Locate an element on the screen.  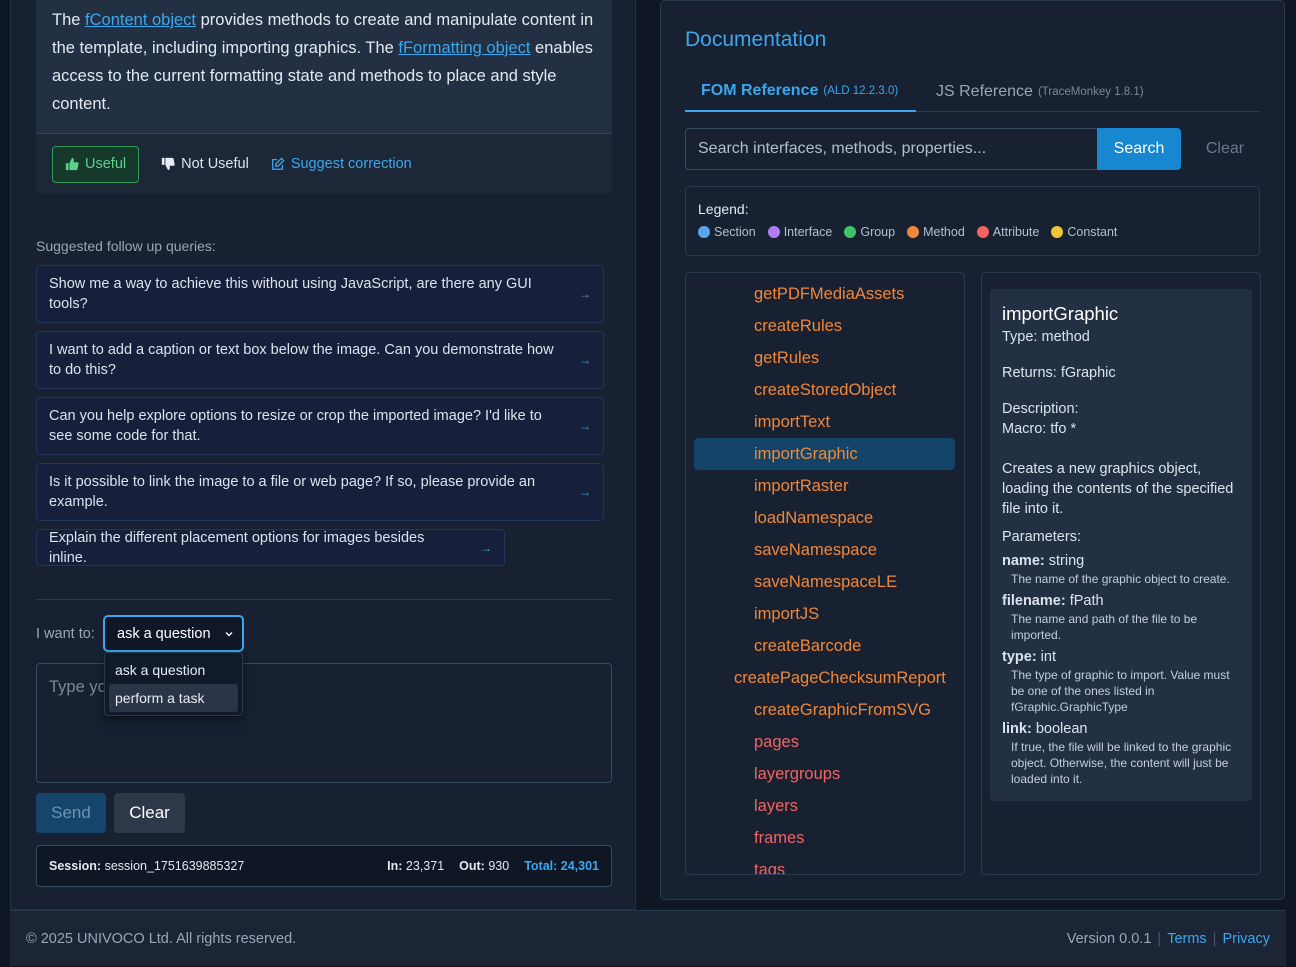
tree-item: frames is located at coordinates (779, 838).